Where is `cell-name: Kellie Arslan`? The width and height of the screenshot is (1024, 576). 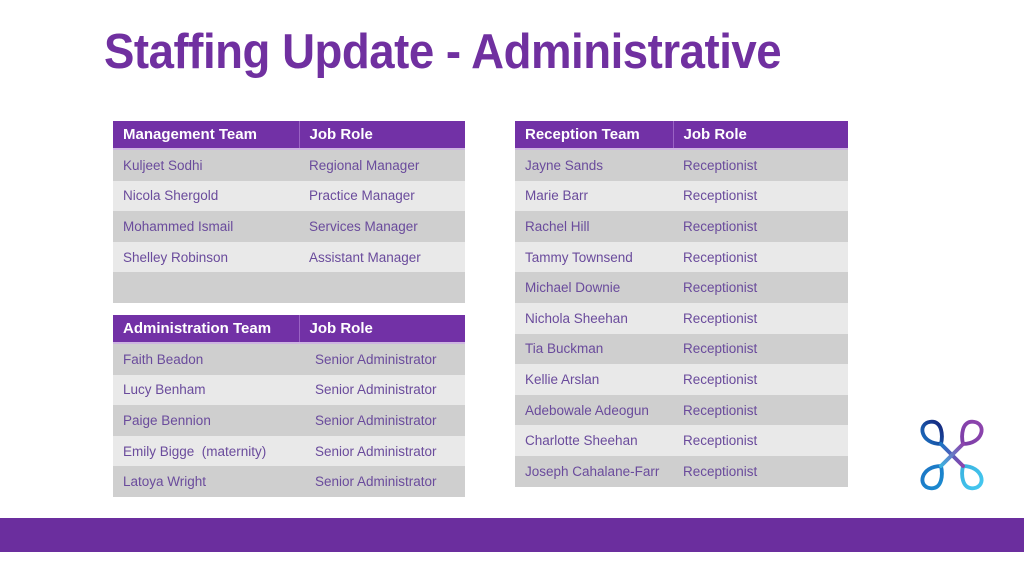
cell-name: Kellie Arslan is located at coordinates (594, 379).